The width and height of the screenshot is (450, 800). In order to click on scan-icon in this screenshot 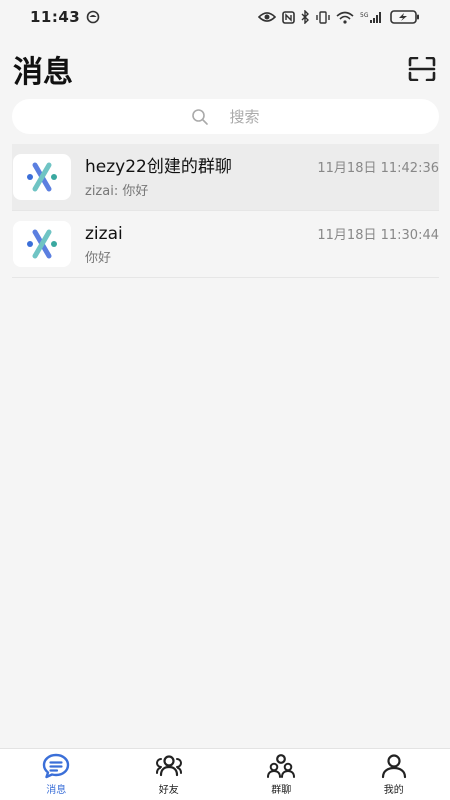, I will do `click(422, 69)`.